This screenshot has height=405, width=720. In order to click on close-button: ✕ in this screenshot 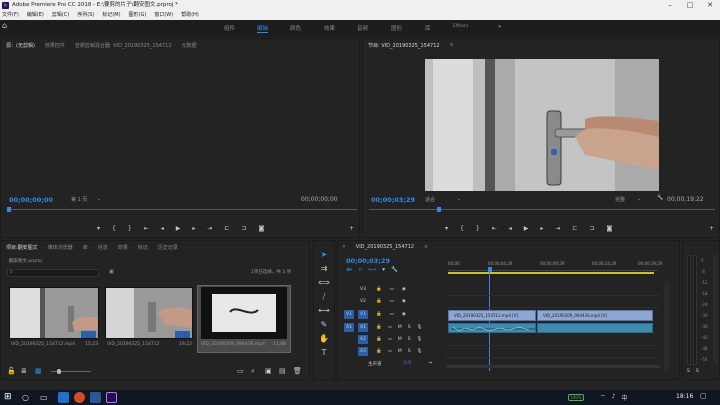, I will do `click(710, 5)`.